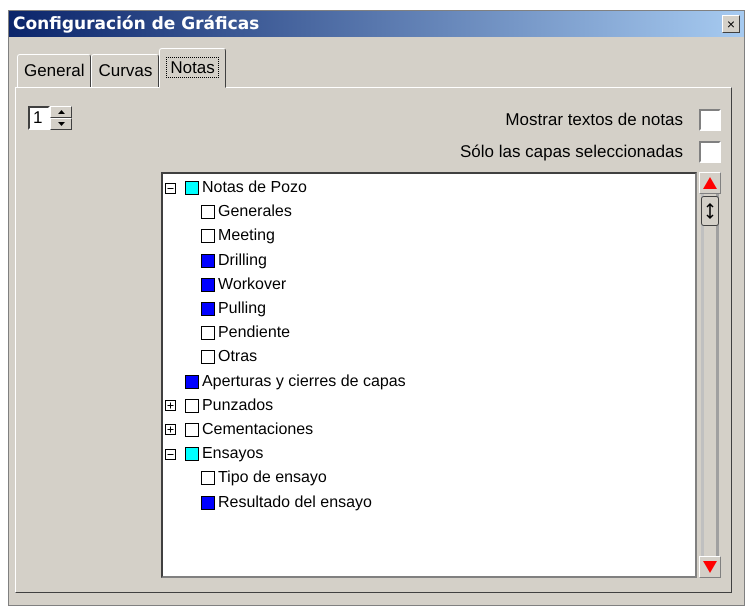  I want to click on tree-item: Pendiente, so click(254, 333).